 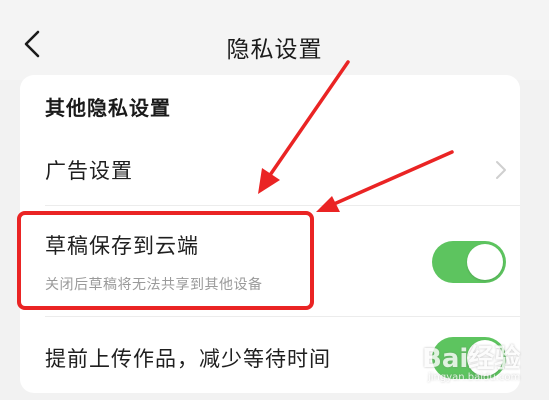 I want to click on watermark: Bai经验 jingyan.baidu.com, so click(x=474, y=360).